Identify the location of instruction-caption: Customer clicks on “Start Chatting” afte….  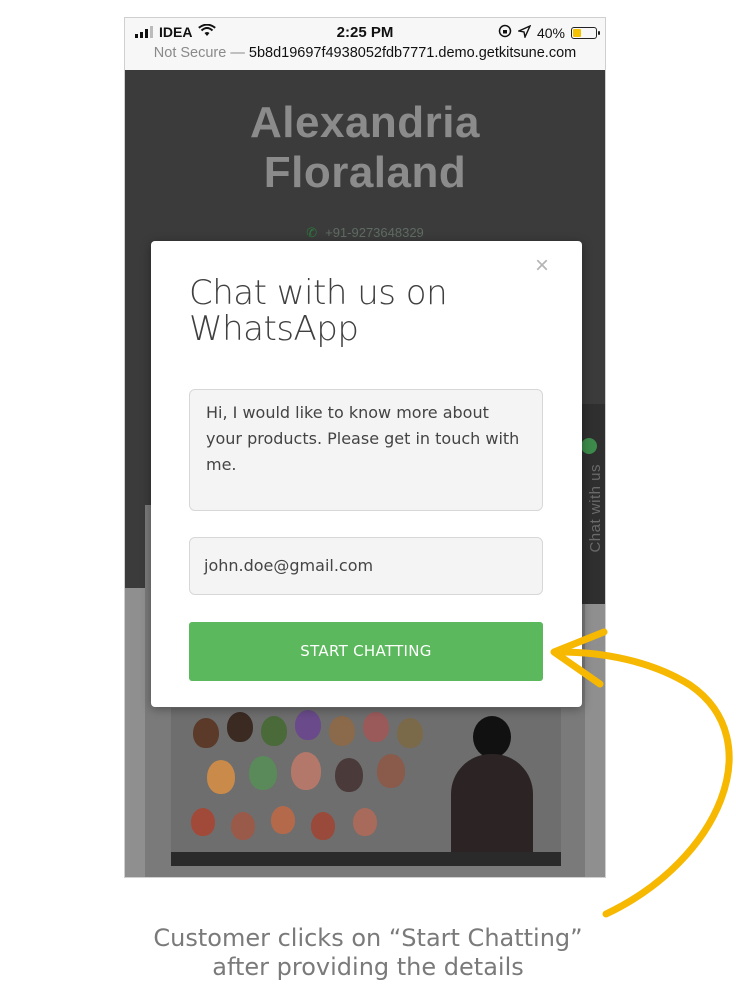
(368, 953).